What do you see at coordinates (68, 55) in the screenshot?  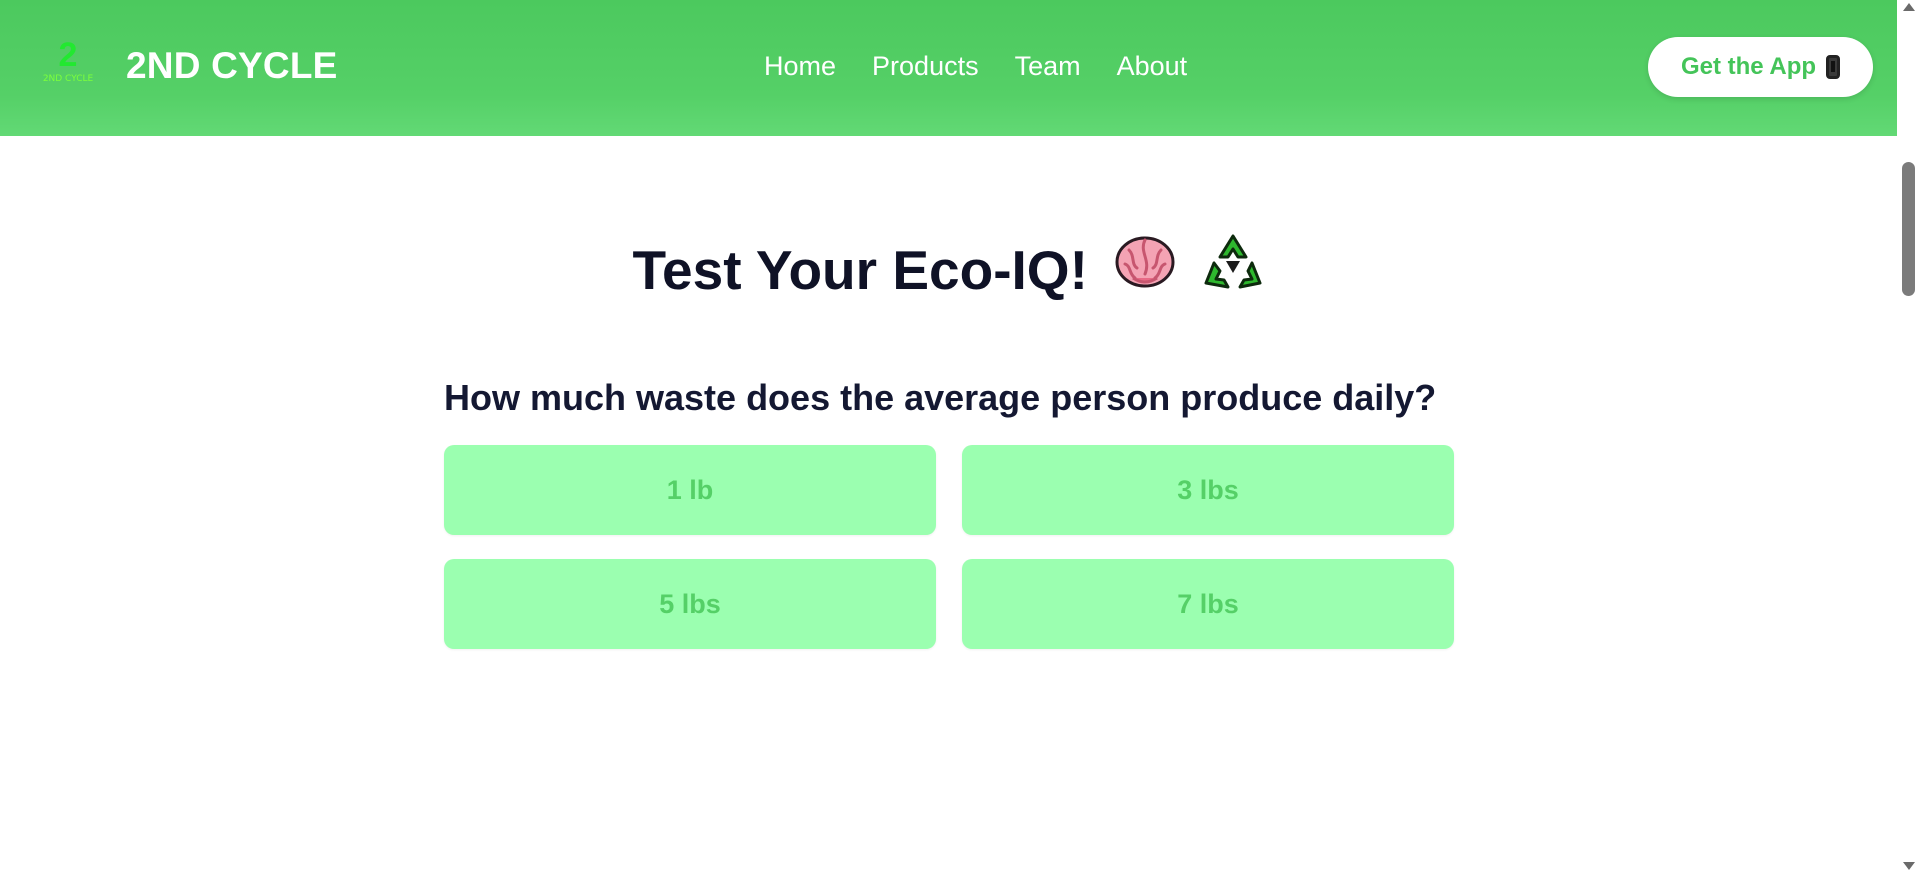 I see `logo-digit: 2` at bounding box center [68, 55].